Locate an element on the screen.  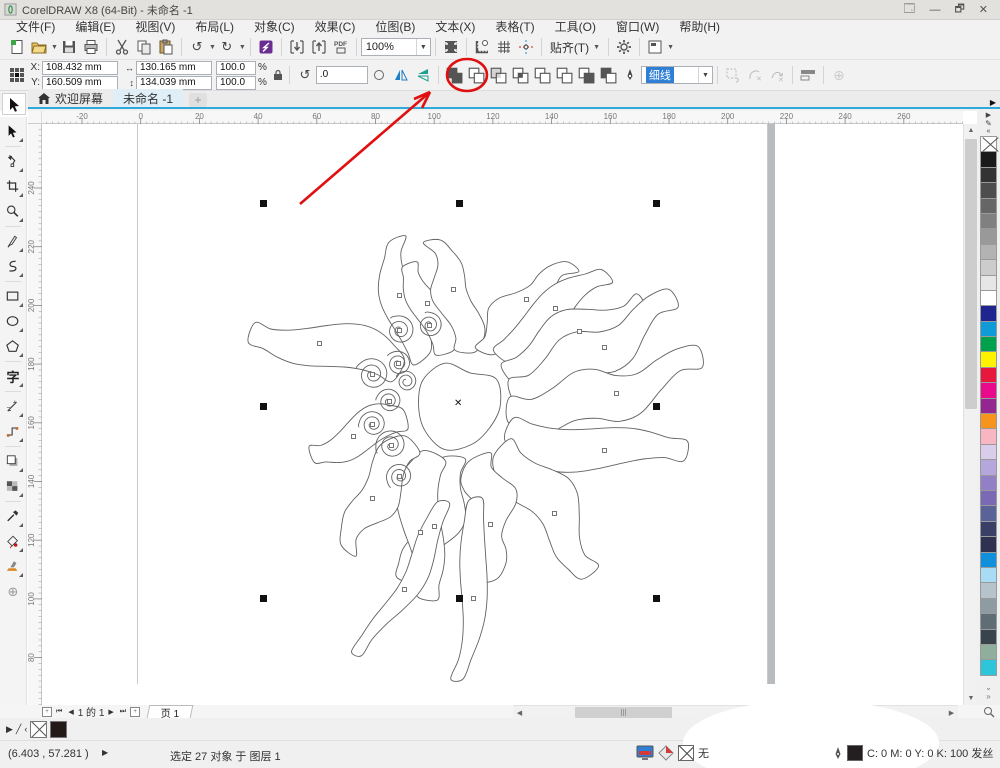
intersect-button is located at coordinates (520, 75).